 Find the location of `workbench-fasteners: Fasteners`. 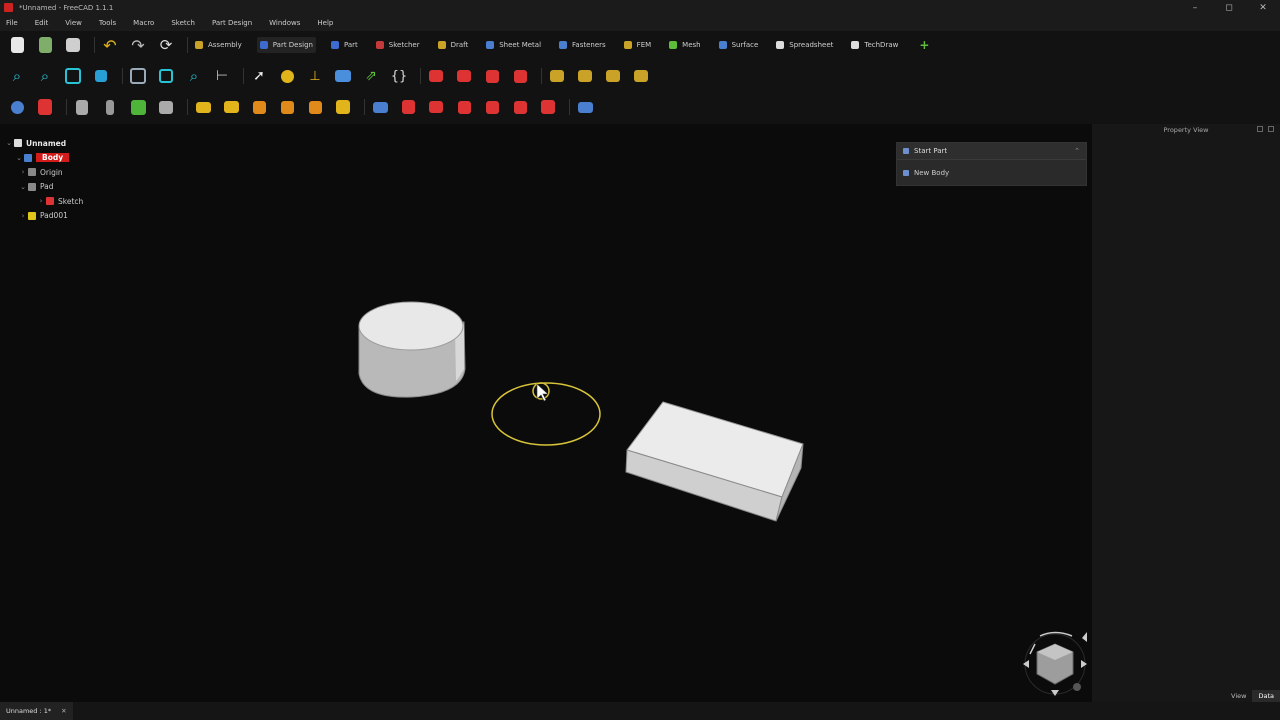

workbench-fasteners: Fasteners is located at coordinates (582, 45).